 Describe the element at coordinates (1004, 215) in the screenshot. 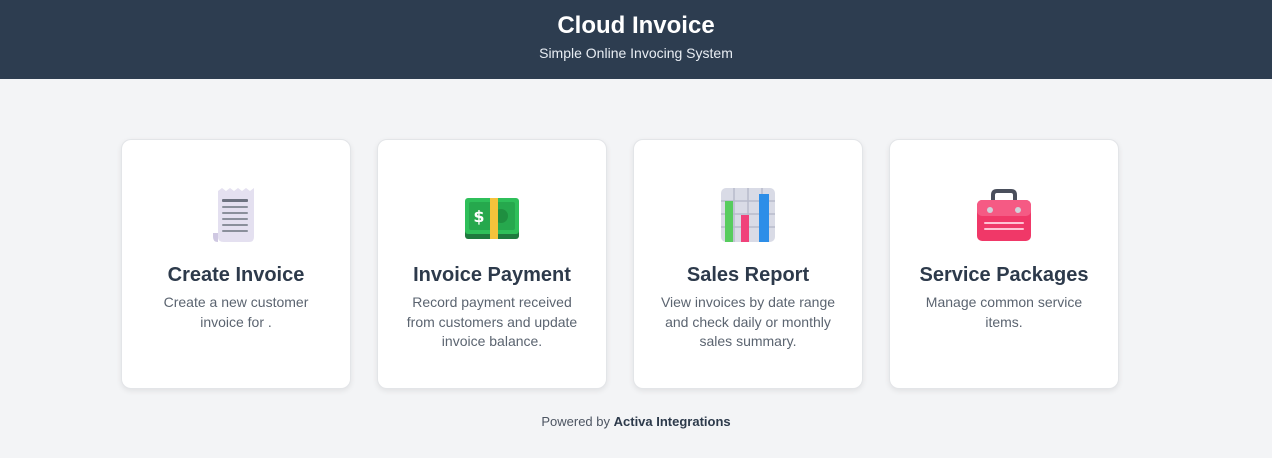

I see `toolbox-icon` at that location.